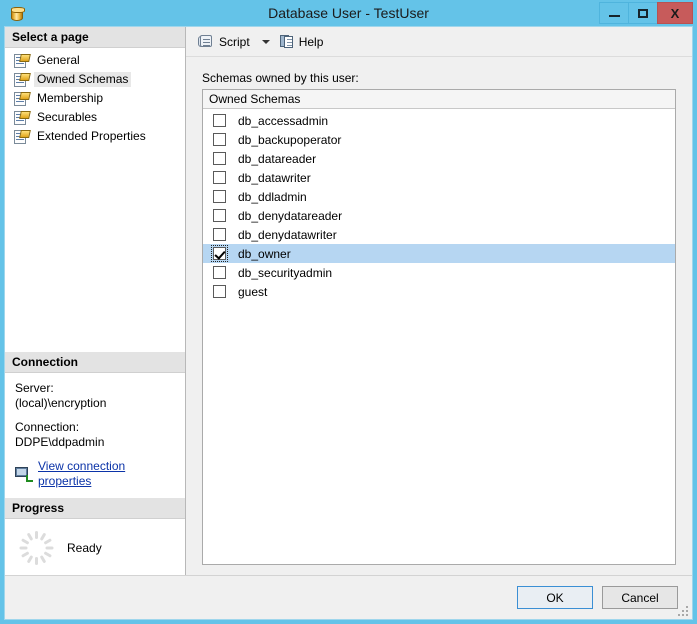  I want to click on sidebar-item-label: Membership, so click(70, 98).